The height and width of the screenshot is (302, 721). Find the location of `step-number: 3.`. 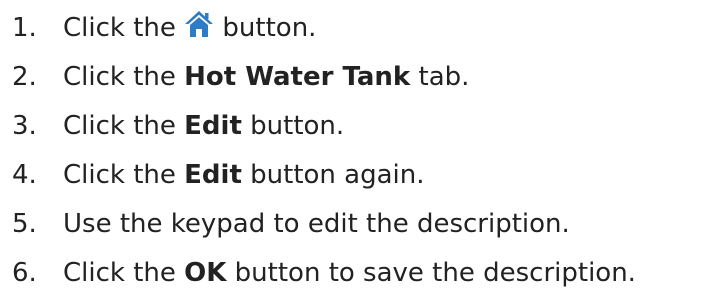

step-number: 3. is located at coordinates (24, 126).